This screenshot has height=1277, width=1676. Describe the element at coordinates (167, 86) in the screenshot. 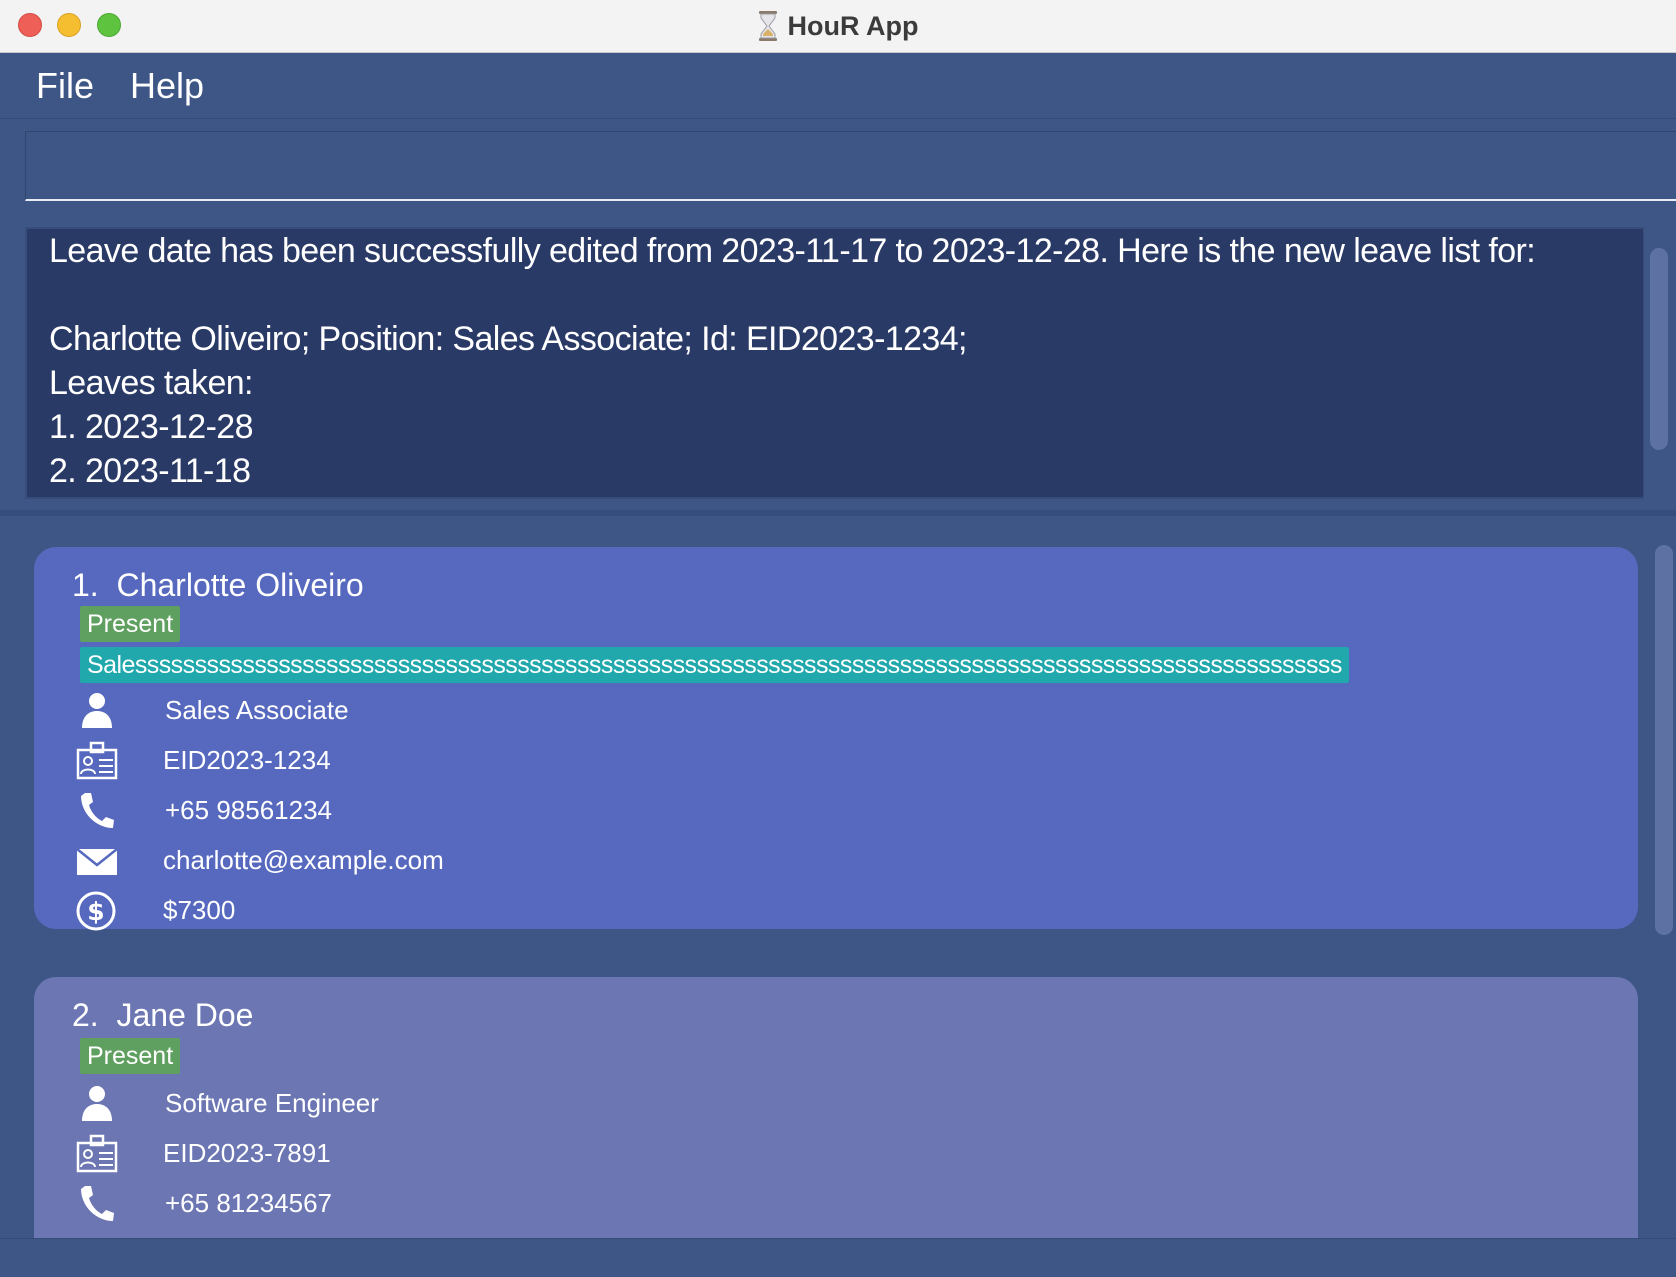

I see `menu-help: Help` at that location.